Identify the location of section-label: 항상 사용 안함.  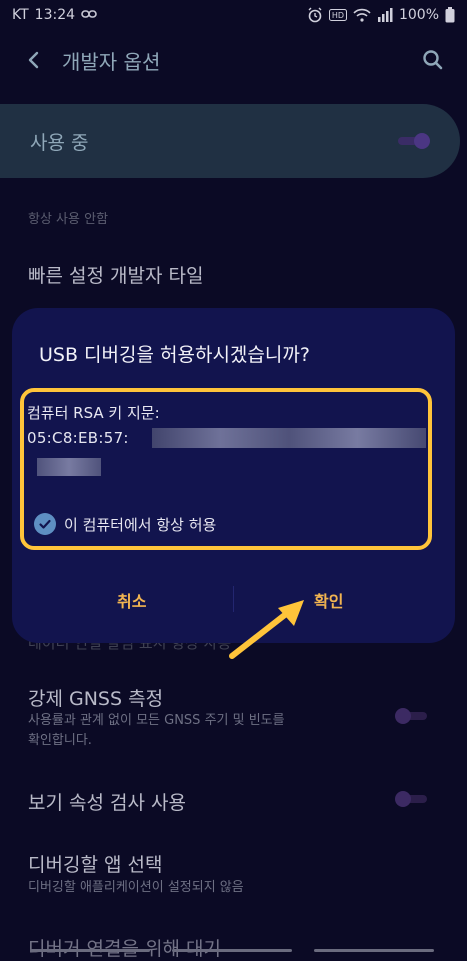
(68, 219).